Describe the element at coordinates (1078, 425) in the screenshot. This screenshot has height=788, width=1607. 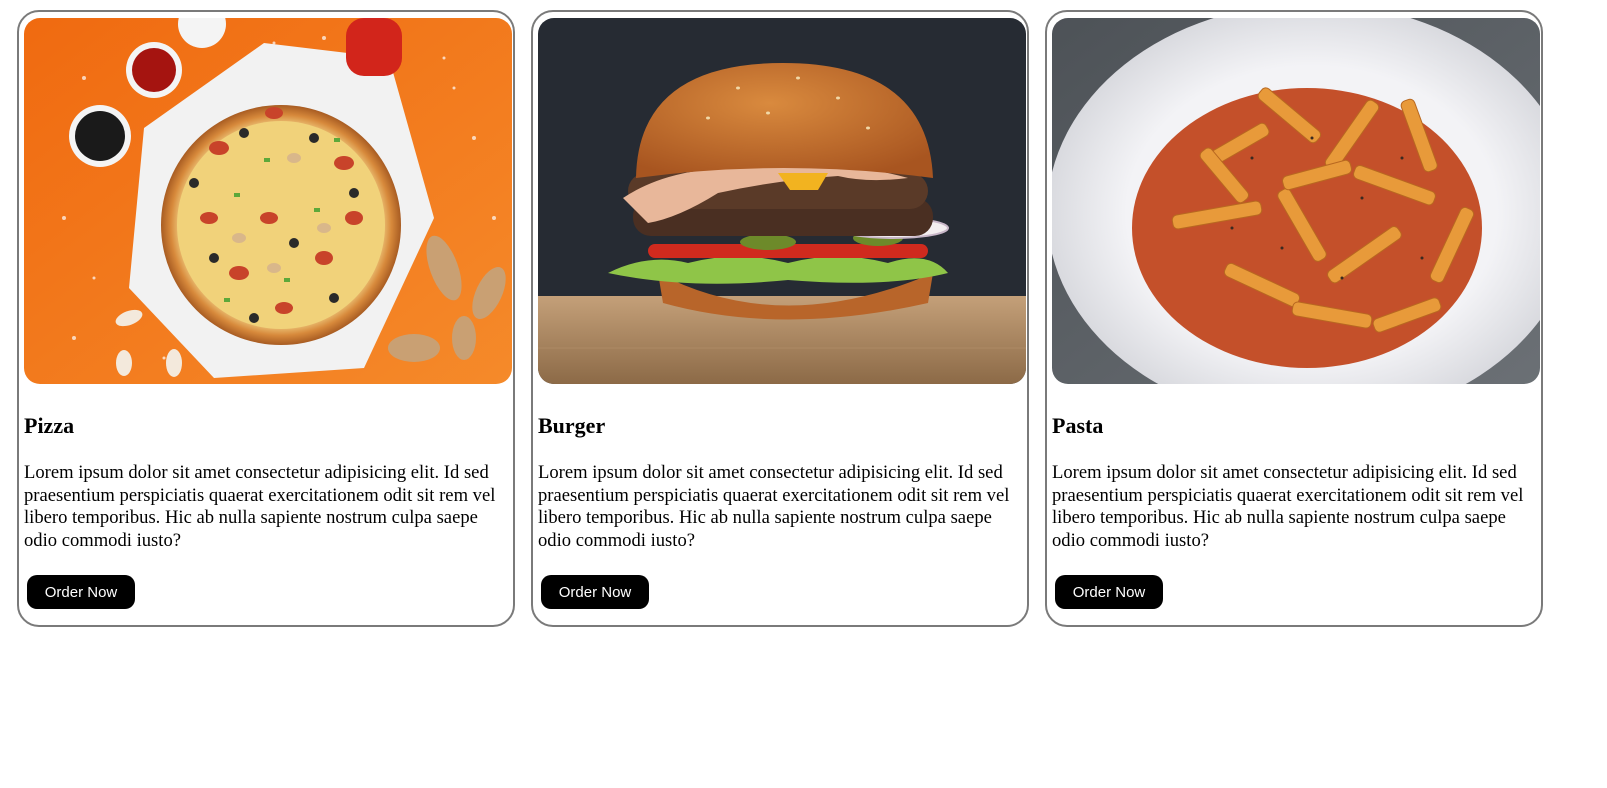
I see `card-title: Pasta` at that location.